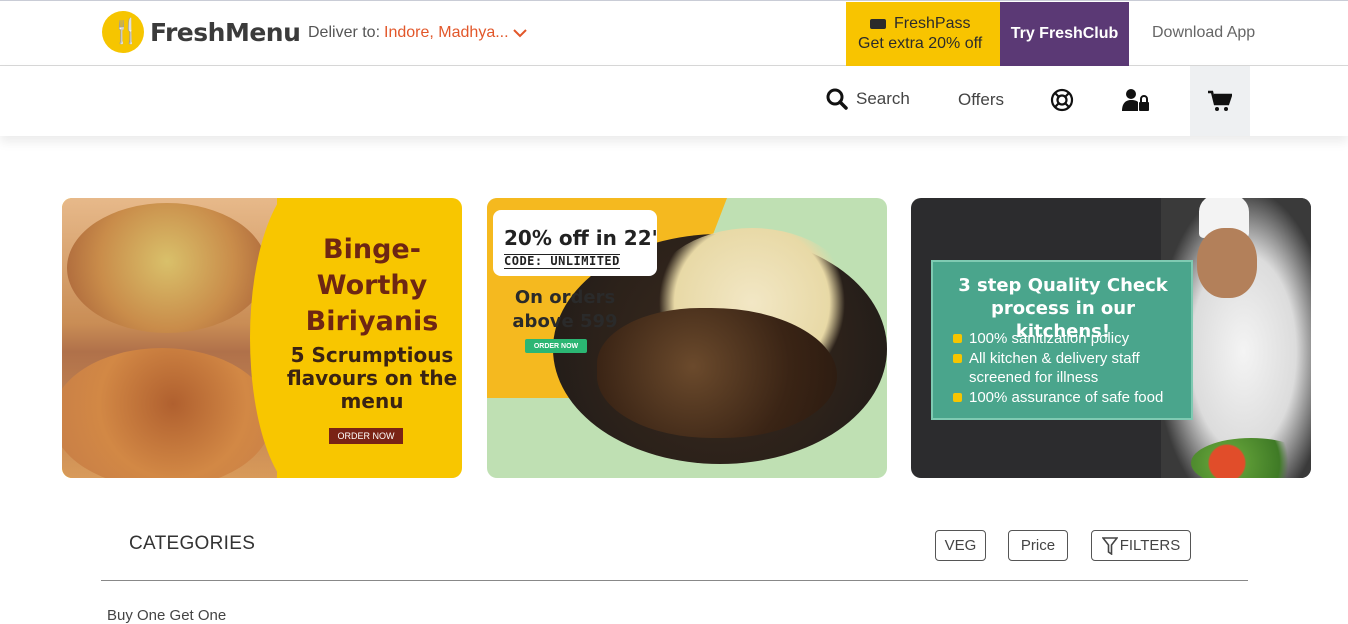 This screenshot has height=624, width=1348. I want to click on brand-name: FreshMenu, so click(225, 32).